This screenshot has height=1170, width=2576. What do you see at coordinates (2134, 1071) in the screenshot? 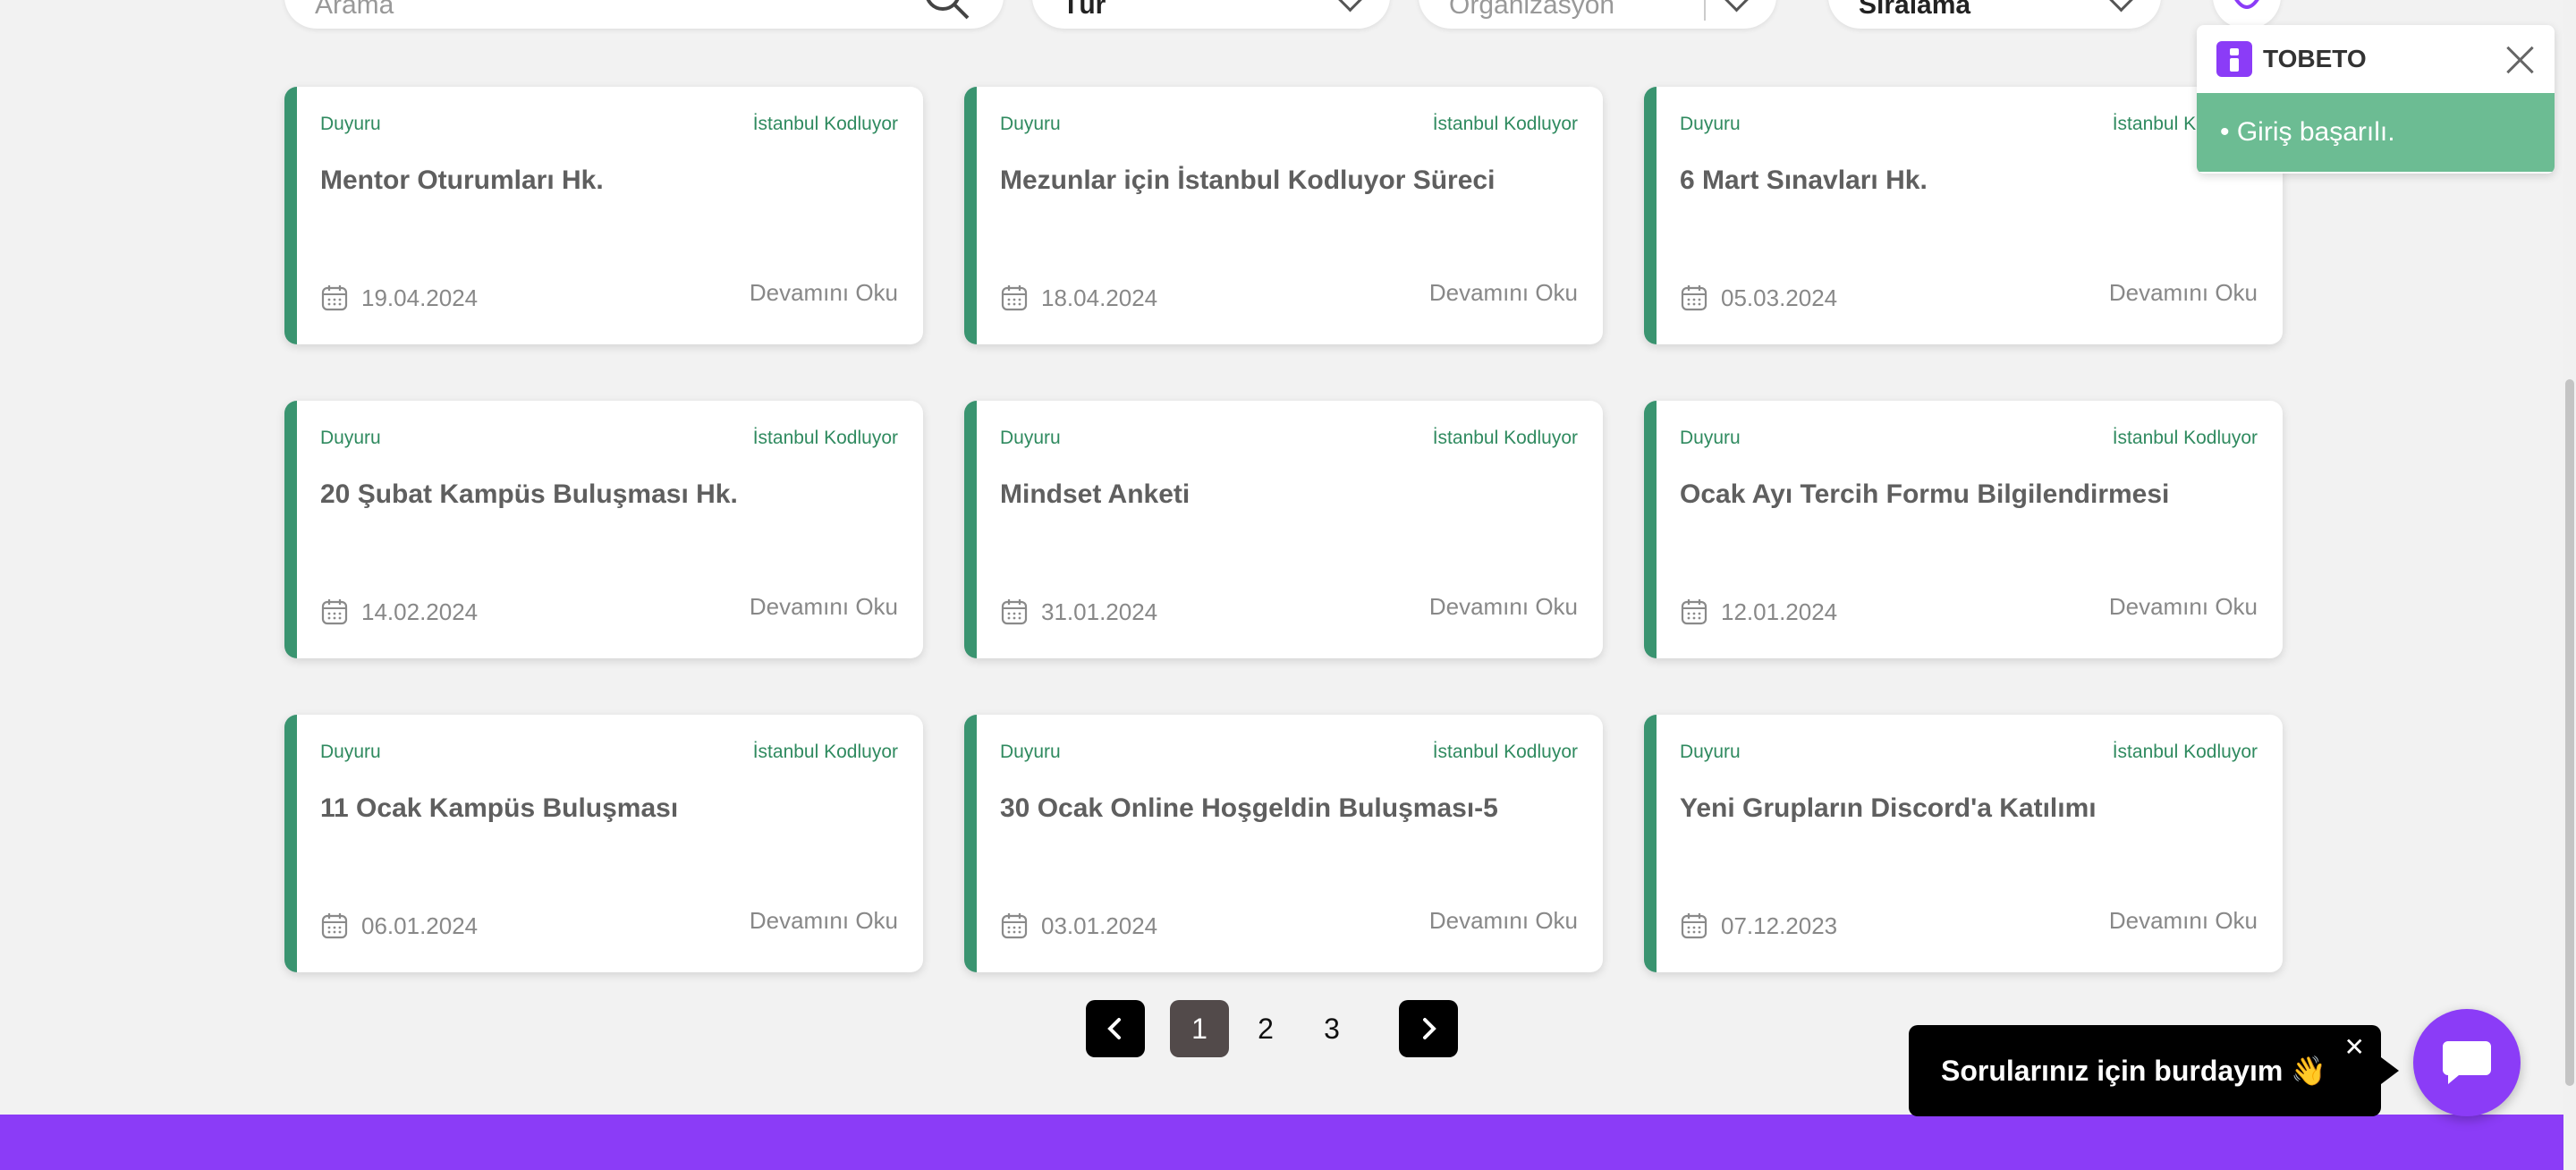
I see `chat-bubble-text: Sorularınız için burdayım 👋` at bounding box center [2134, 1071].